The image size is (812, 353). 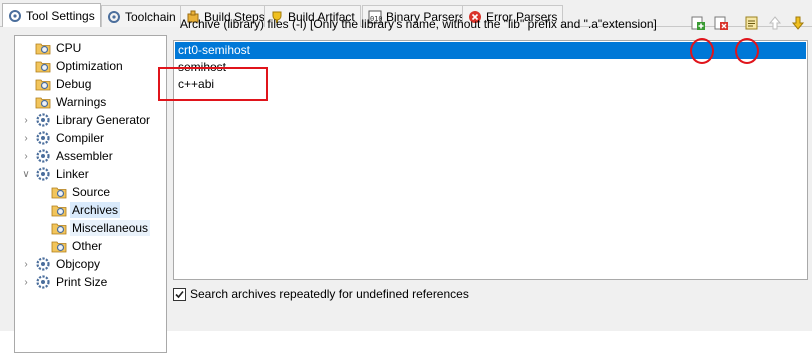 I want to click on tree-item-label: Linker, so click(x=72, y=174).